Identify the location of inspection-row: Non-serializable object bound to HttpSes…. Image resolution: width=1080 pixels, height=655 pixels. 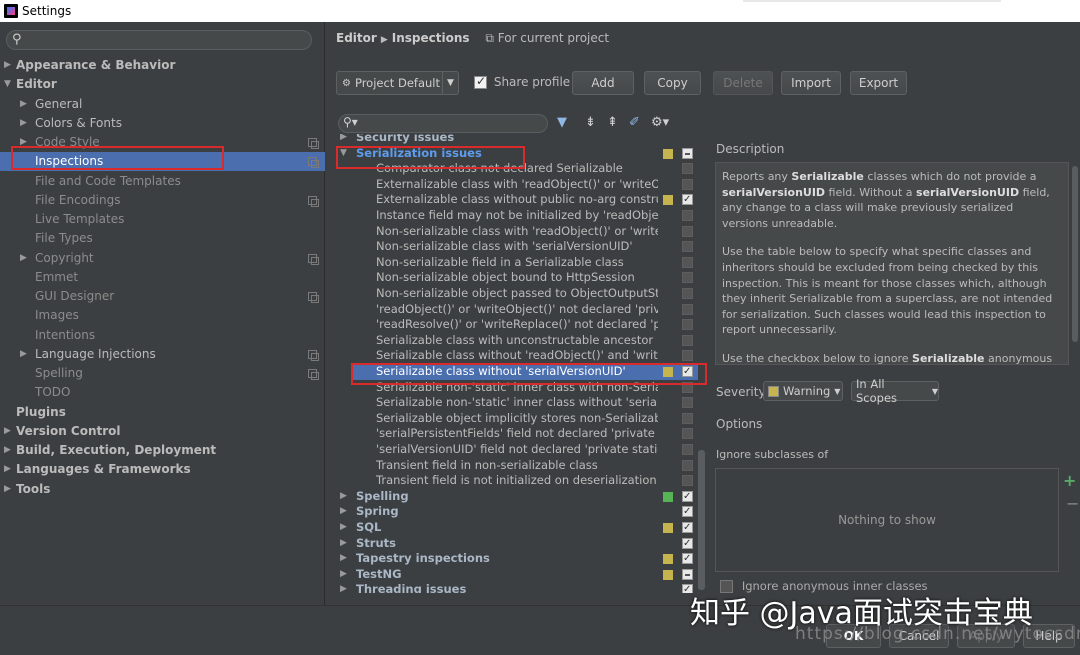
(517, 278).